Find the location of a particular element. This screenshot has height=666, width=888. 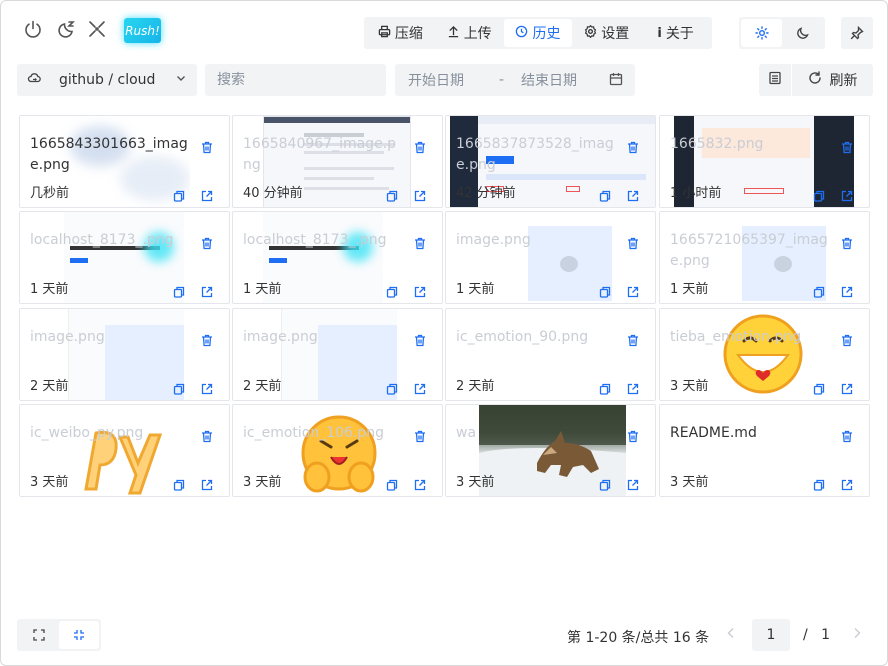

chevron-left-icon is located at coordinates (731, 635).